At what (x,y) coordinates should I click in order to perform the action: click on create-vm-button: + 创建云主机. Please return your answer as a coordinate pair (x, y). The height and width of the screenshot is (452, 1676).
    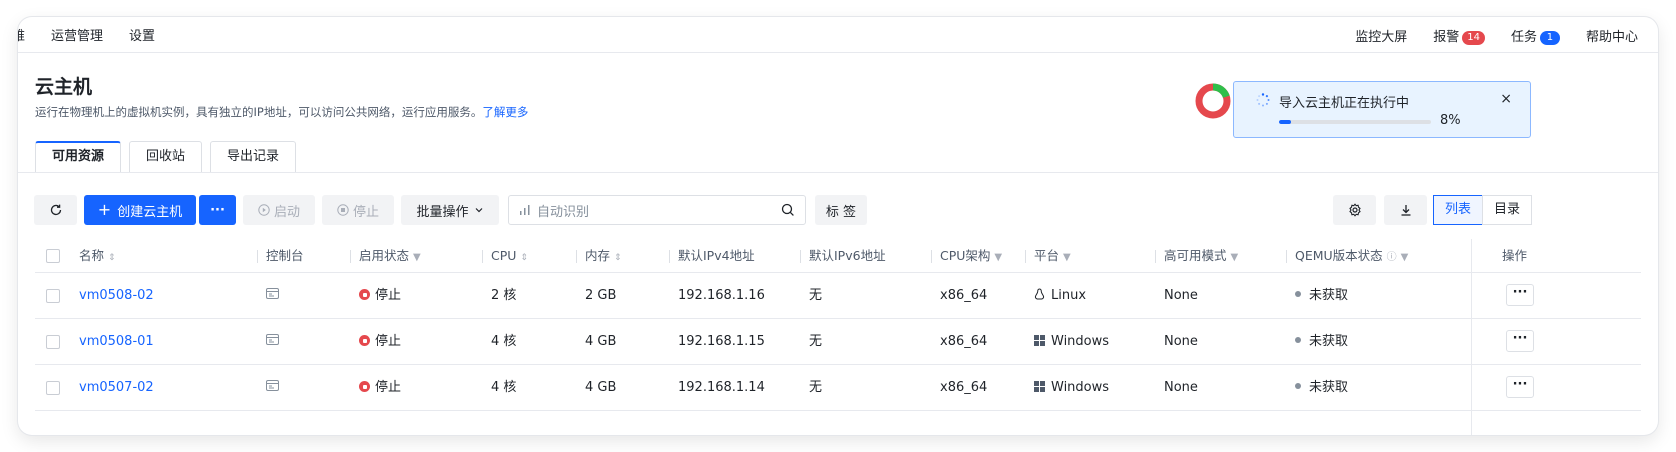
    Looking at the image, I should click on (140, 210).